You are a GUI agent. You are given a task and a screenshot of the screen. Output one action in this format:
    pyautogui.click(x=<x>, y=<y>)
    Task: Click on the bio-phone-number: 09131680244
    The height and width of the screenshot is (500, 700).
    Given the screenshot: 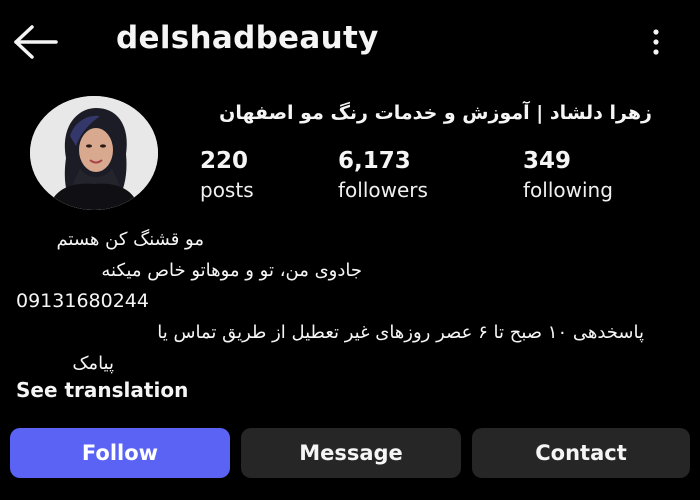 What is the action you would take?
    pyautogui.click(x=341, y=301)
    